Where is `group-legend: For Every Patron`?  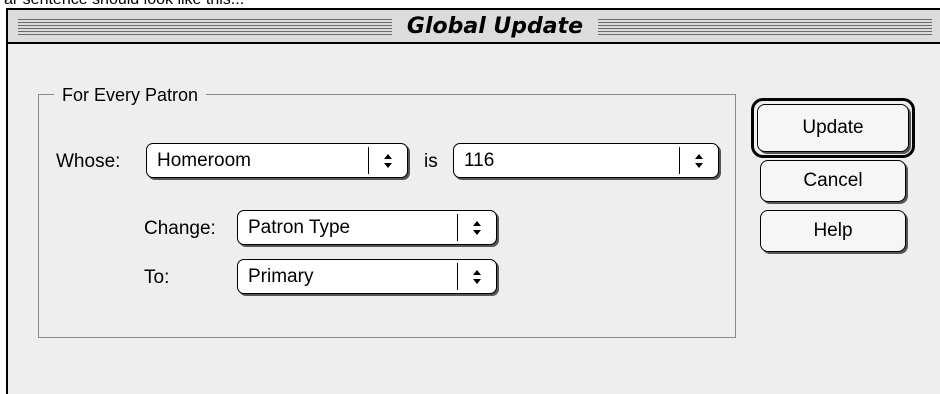 group-legend: For Every Patron is located at coordinates (130, 95).